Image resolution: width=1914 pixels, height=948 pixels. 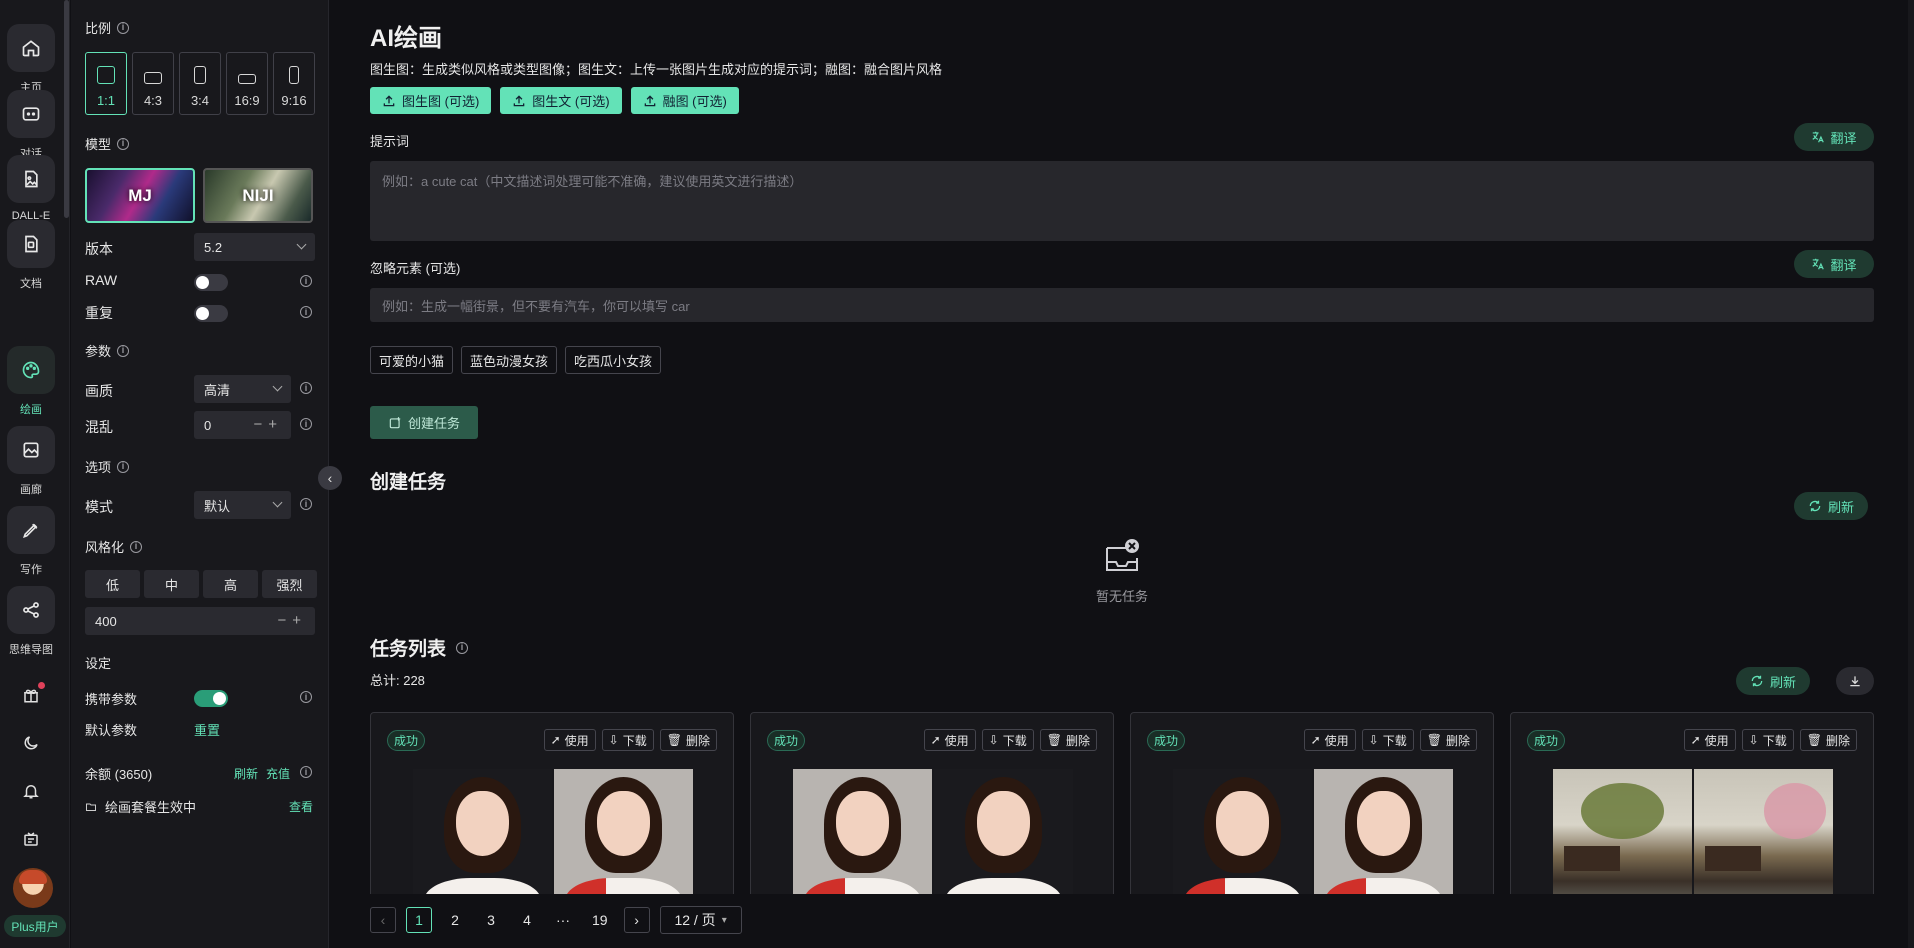 I want to click on negative-translate-button: 翻译, so click(x=1834, y=264).